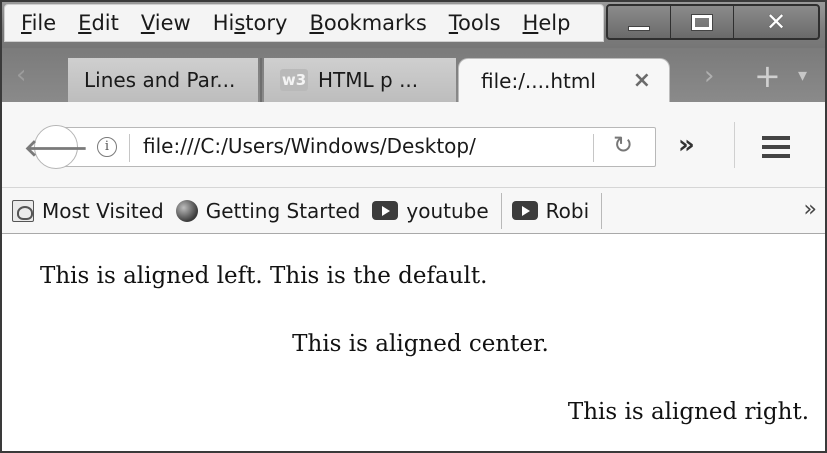  I want to click on back-button: 🡐, so click(56, 147).